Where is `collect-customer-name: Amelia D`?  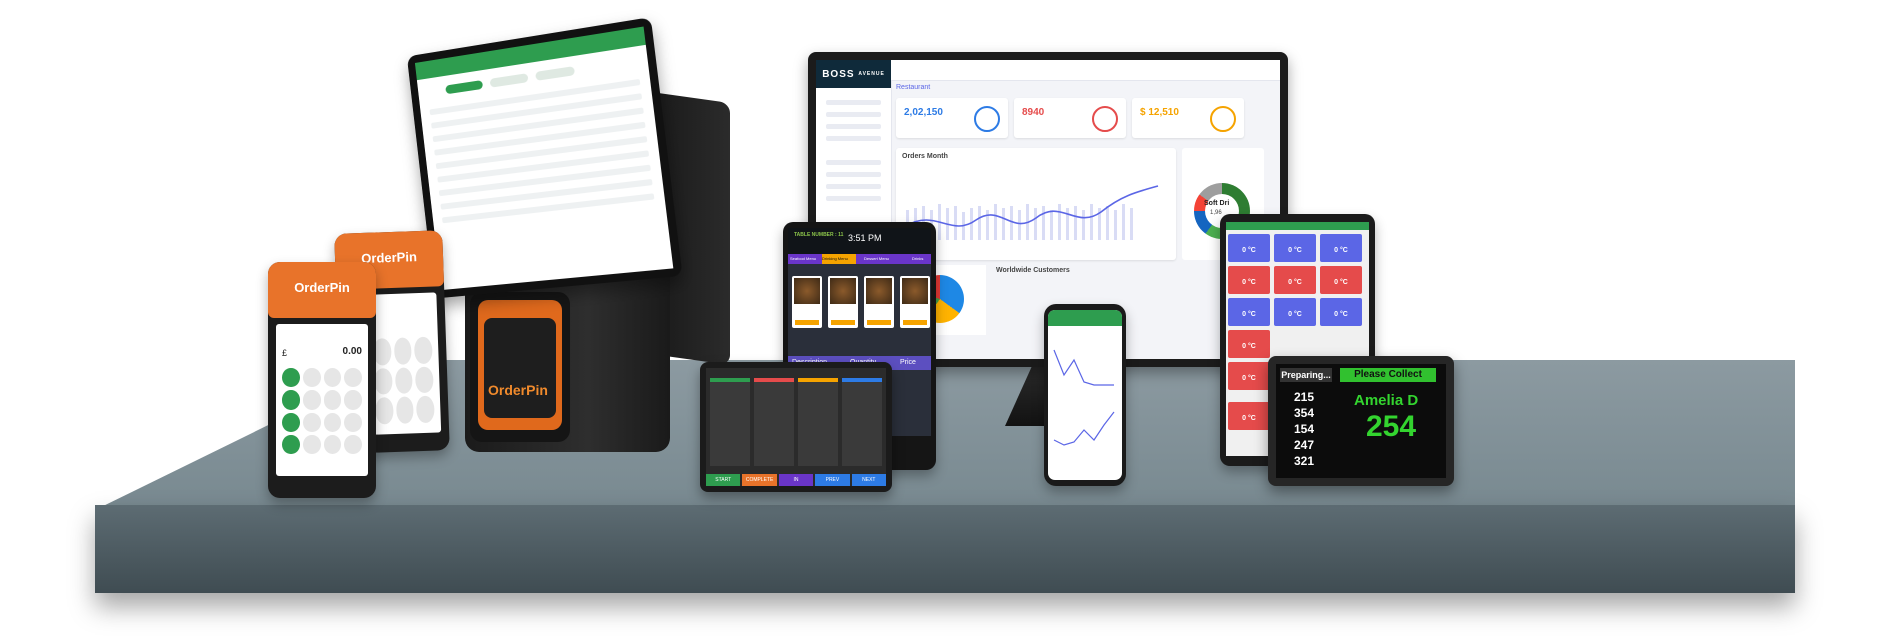
collect-customer-name: Amelia D is located at coordinates (1386, 400).